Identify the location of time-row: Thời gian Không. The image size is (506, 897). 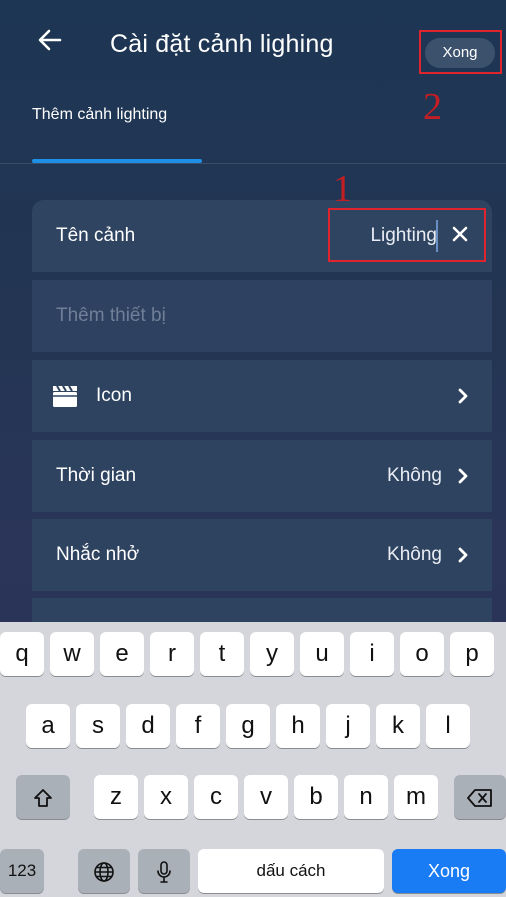
(262, 476).